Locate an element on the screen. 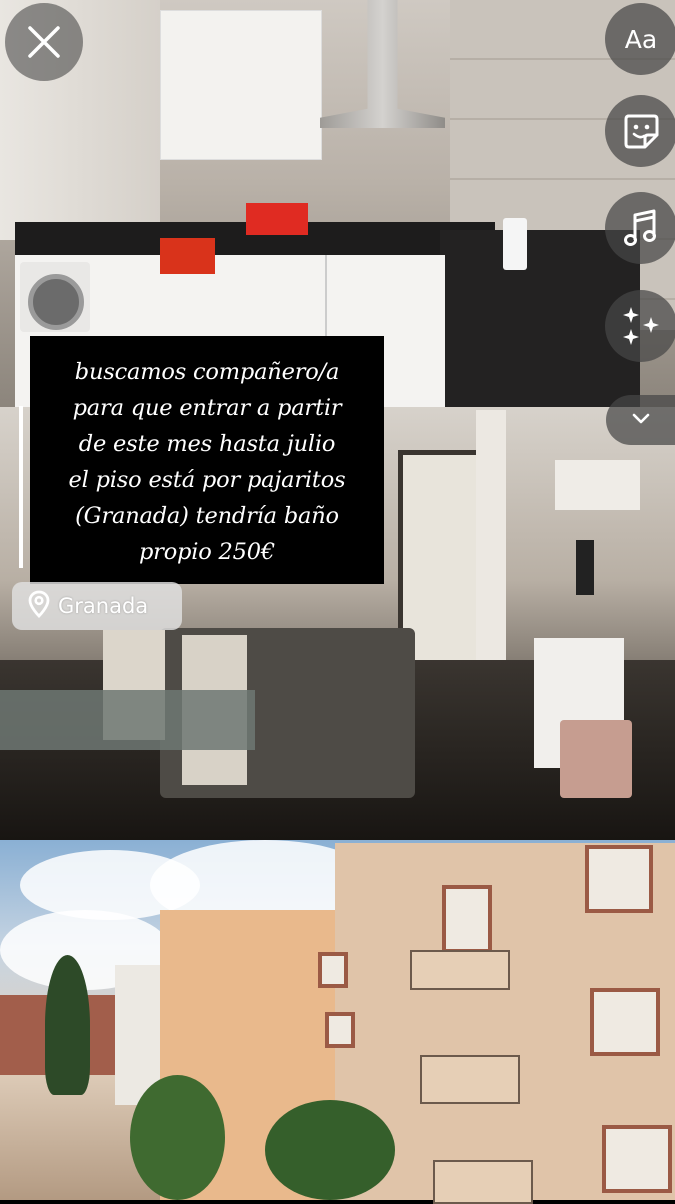 The image size is (675, 1204). close-button is located at coordinates (44, 42).